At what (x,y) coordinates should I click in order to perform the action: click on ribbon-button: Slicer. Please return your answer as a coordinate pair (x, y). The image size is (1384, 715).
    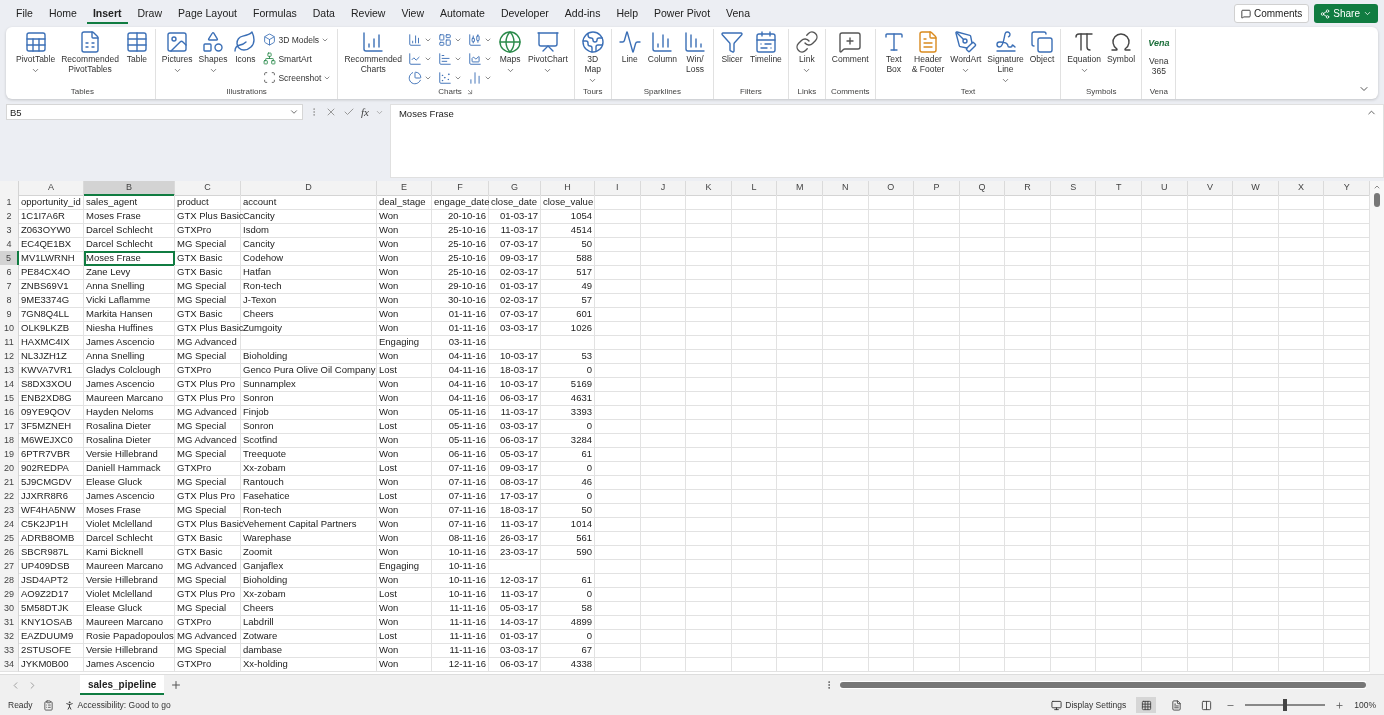
    Looking at the image, I should click on (732, 47).